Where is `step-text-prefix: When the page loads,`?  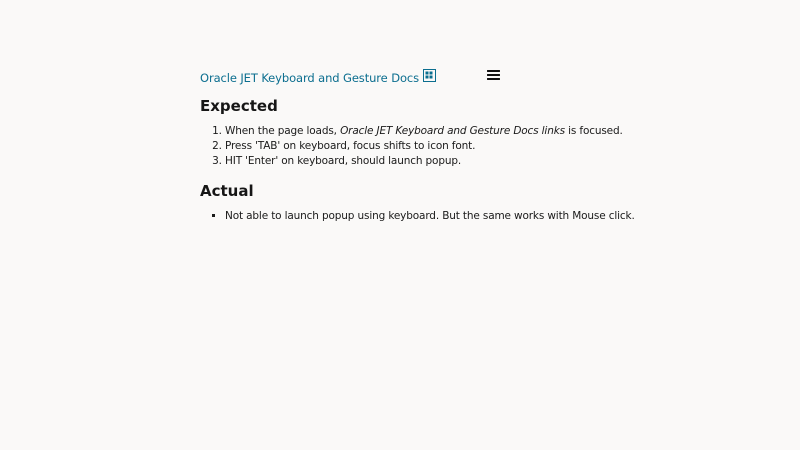
step-text-prefix: When the page loads, is located at coordinates (283, 131).